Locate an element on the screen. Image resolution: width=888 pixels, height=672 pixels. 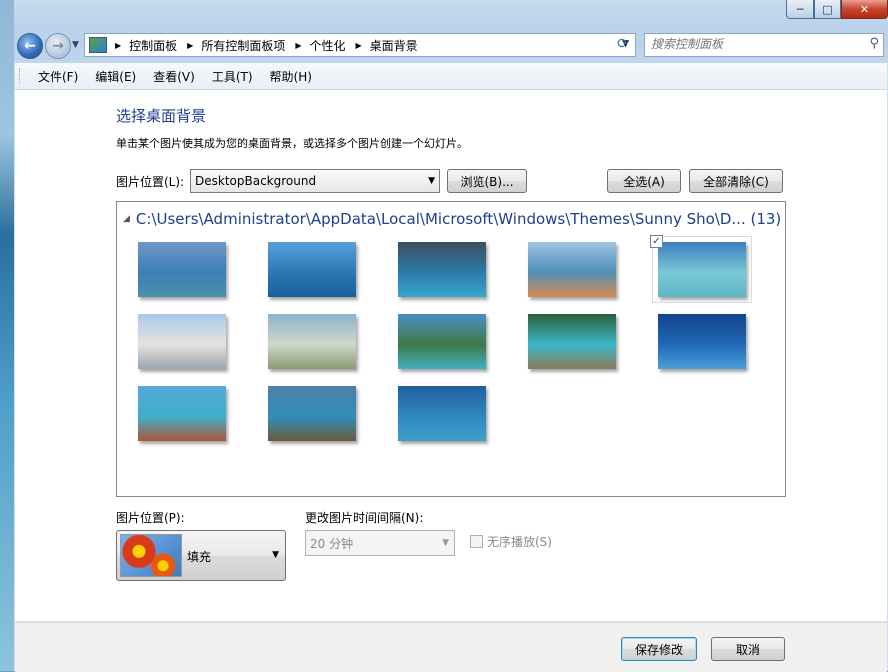
forward-button: → is located at coordinates (58, 46).